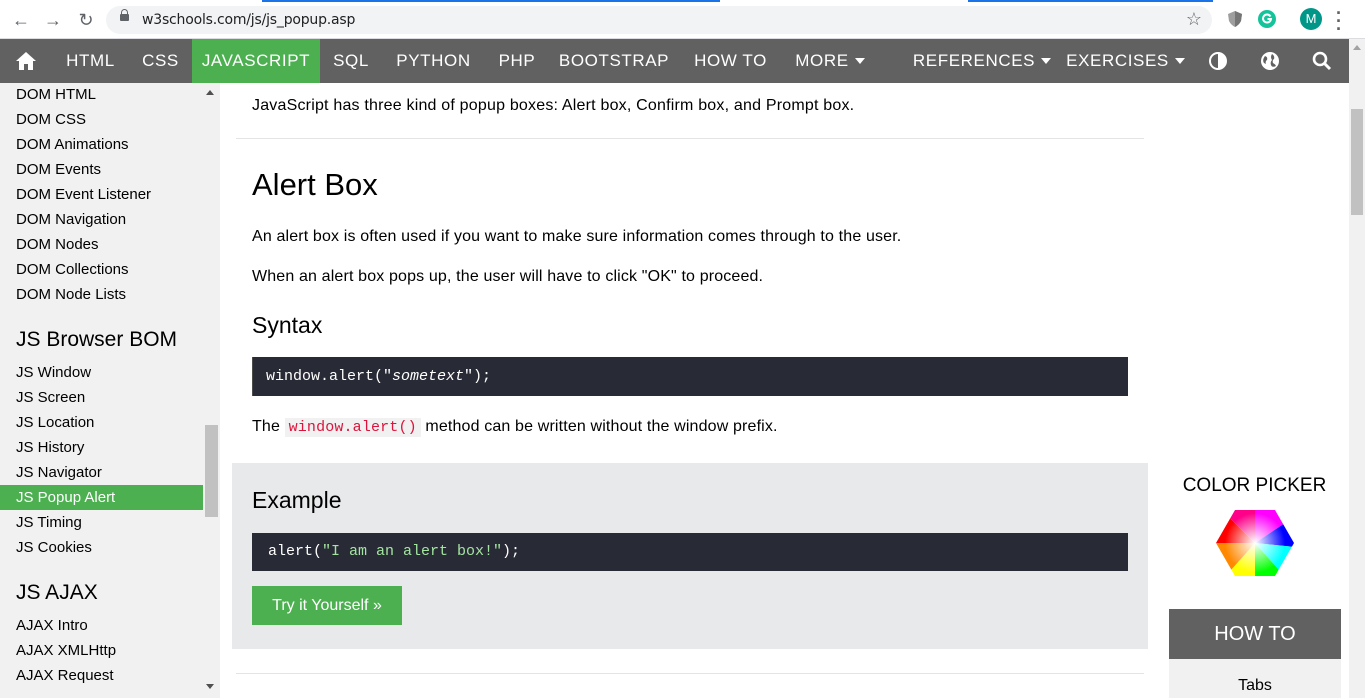  I want to click on nav-sql: SQL, so click(351, 61).